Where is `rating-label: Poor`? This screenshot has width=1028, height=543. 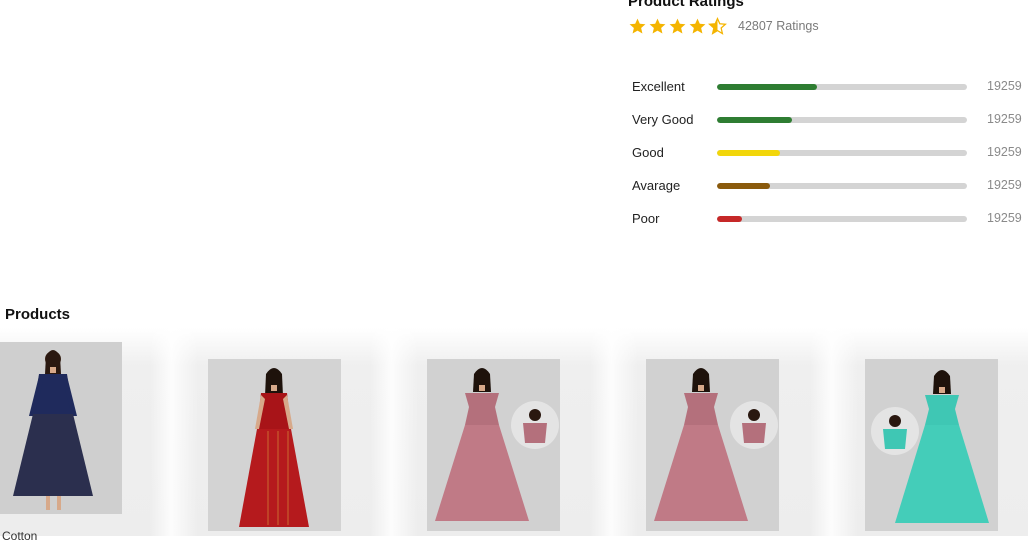
rating-label: Poor is located at coordinates (646, 218).